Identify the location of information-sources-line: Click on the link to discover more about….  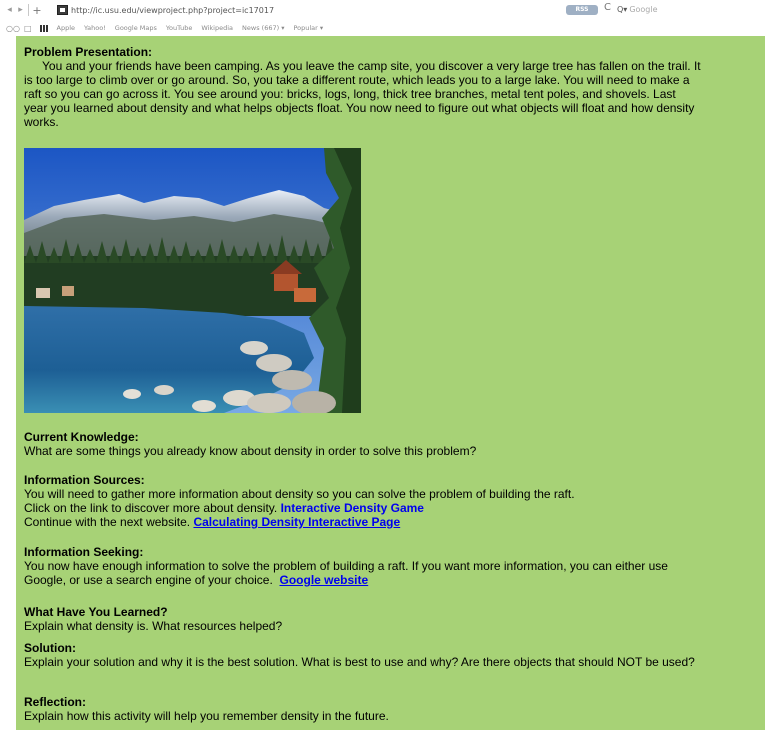
(391, 508).